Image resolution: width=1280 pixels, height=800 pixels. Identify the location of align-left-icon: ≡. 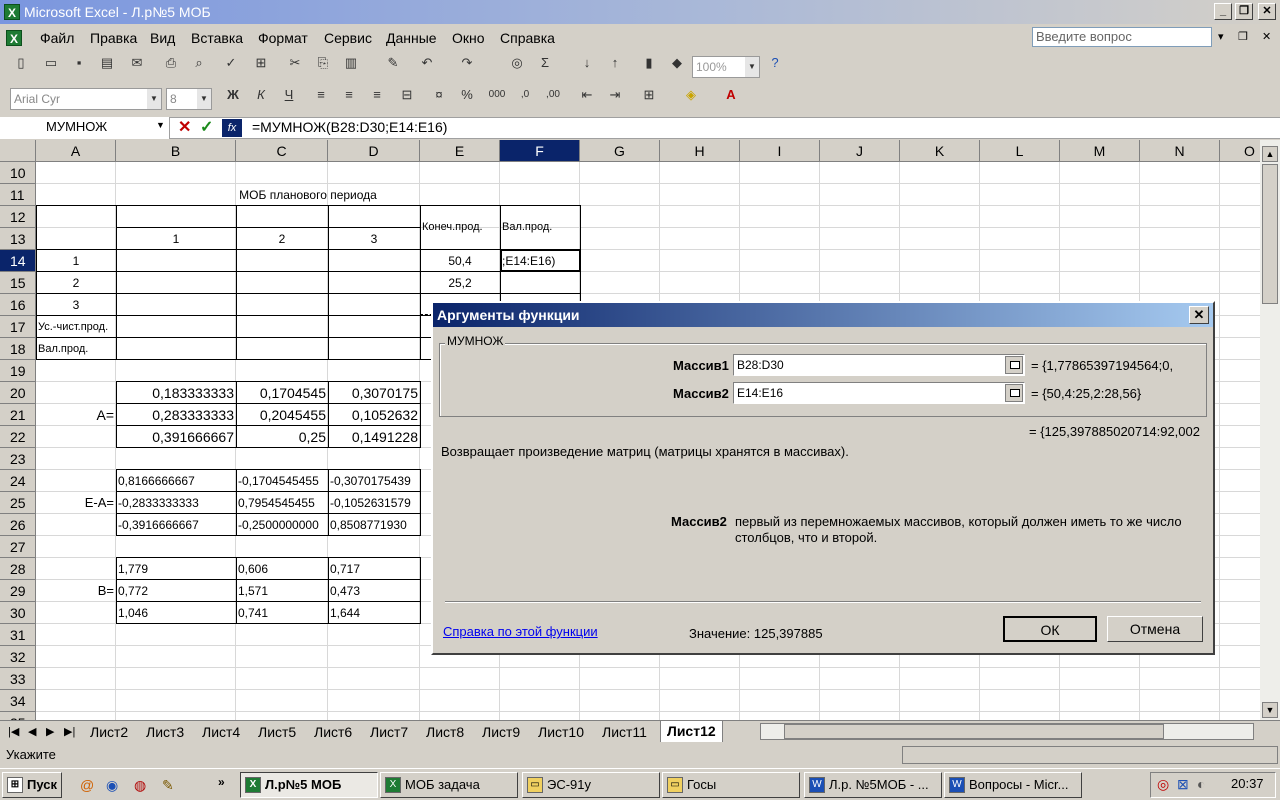
(321, 95).